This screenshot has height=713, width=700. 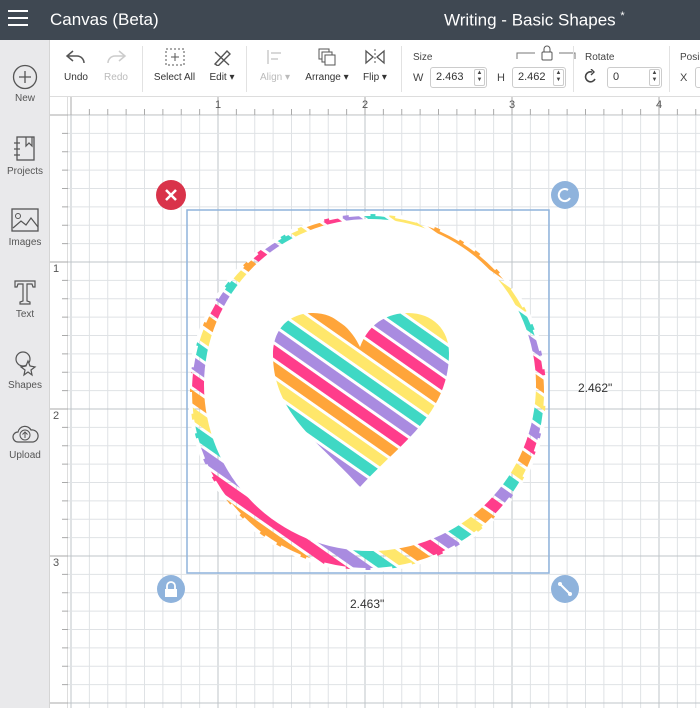 What do you see at coordinates (590, 76) in the screenshot?
I see `rotate-icon` at bounding box center [590, 76].